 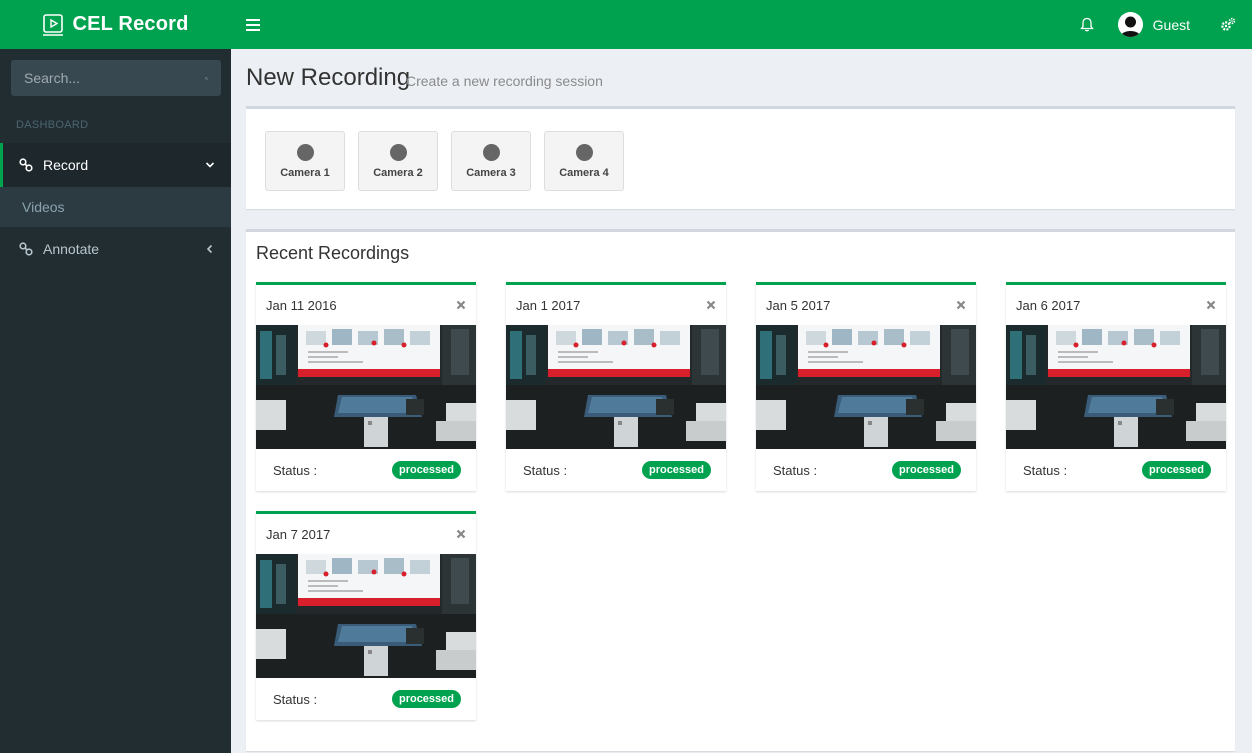 I want to click on recording-card: Jan 5 2017 Status : processed, so click(x=866, y=386).